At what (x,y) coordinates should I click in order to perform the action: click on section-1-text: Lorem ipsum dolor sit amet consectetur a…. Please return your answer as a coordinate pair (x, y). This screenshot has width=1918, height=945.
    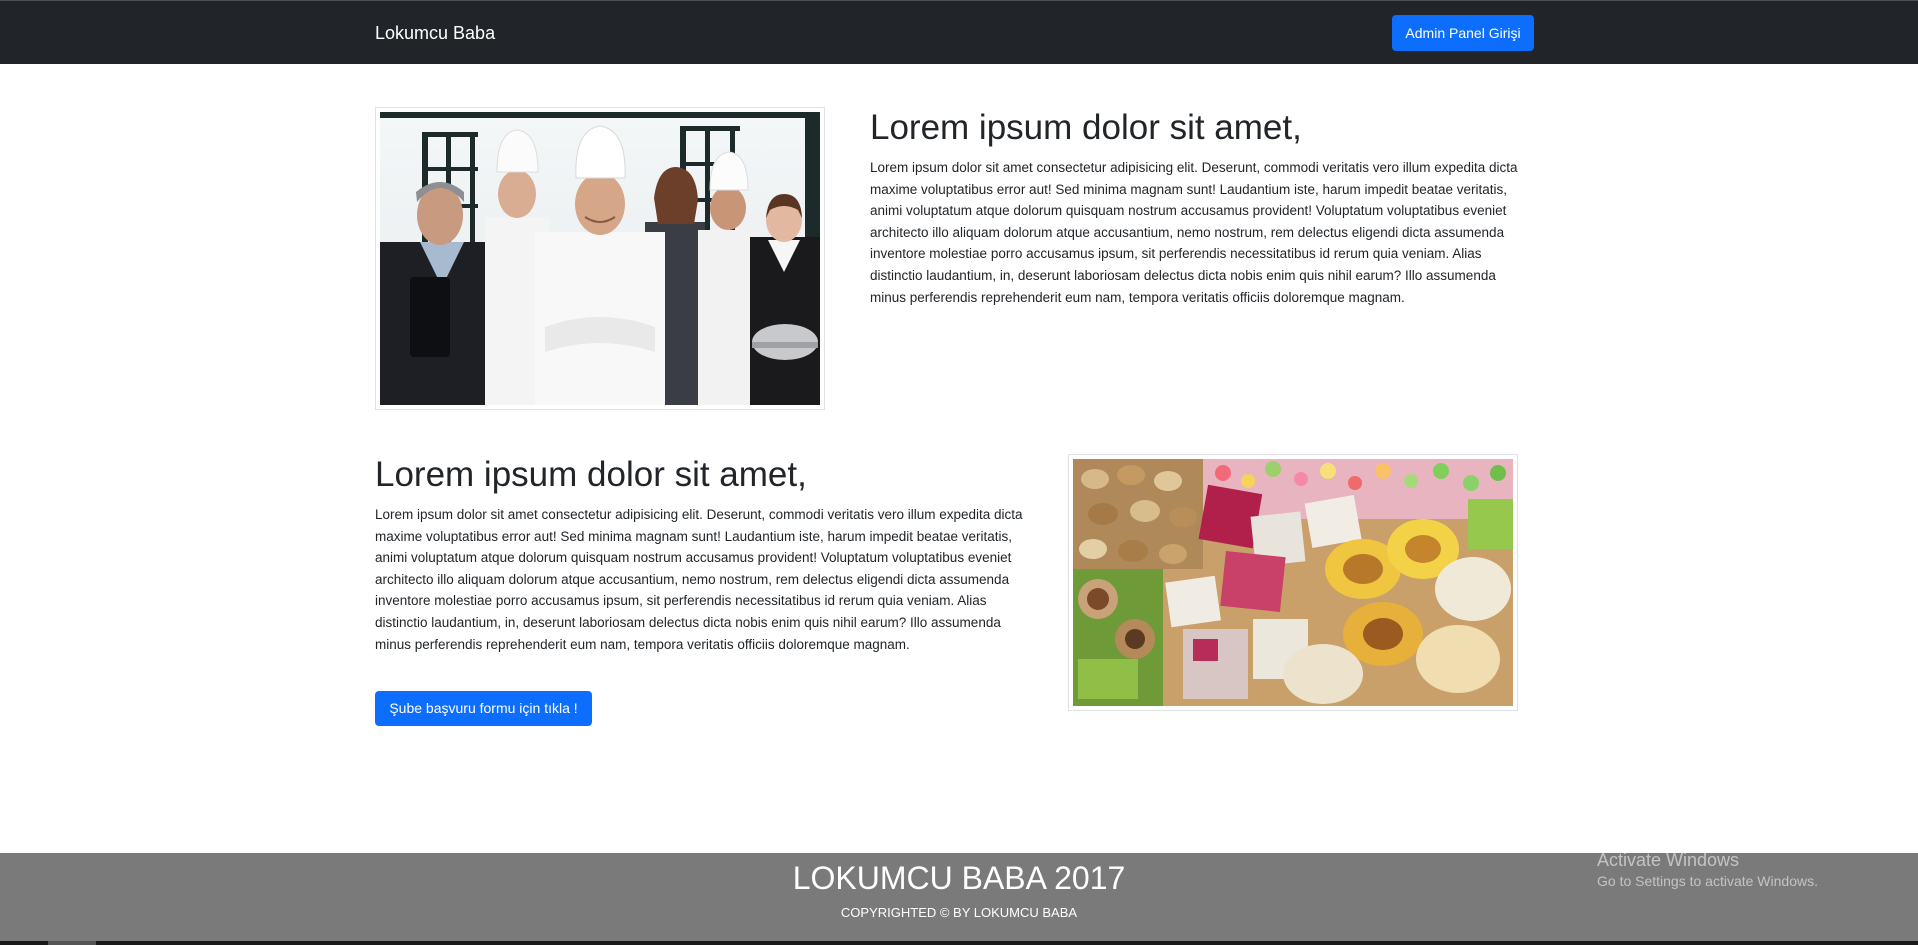
    Looking at the image, I should click on (1194, 232).